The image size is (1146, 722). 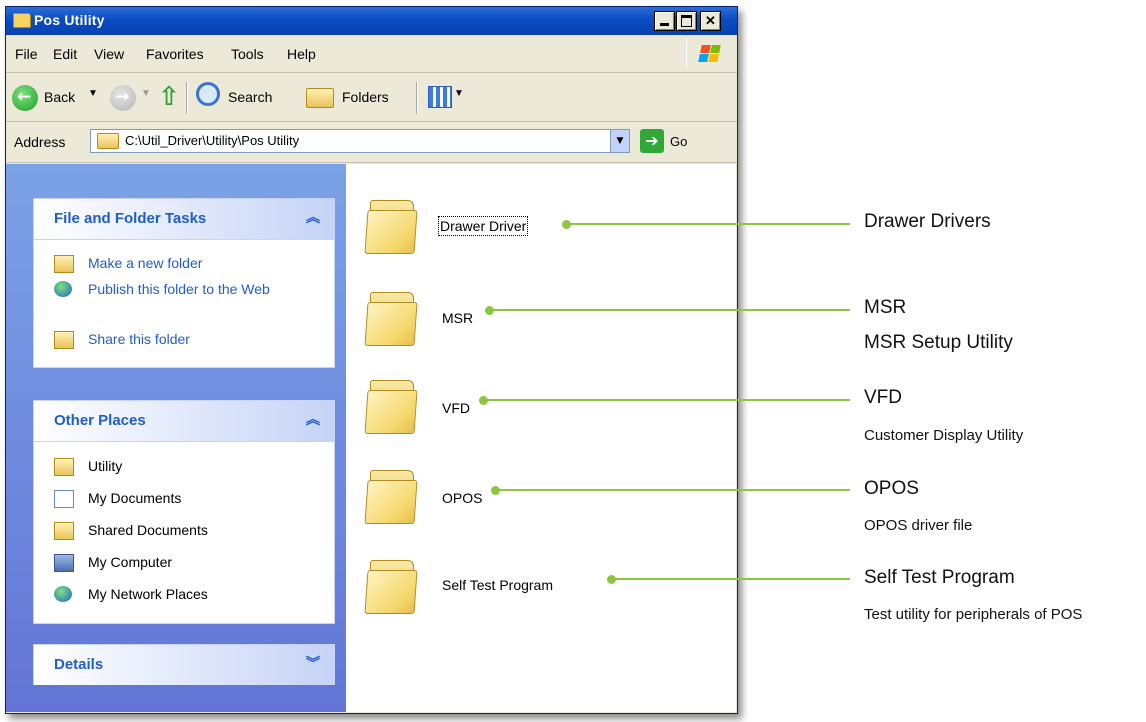 I want to click on callout-opos-subtitle: OPOS driver file, so click(x=918, y=525).